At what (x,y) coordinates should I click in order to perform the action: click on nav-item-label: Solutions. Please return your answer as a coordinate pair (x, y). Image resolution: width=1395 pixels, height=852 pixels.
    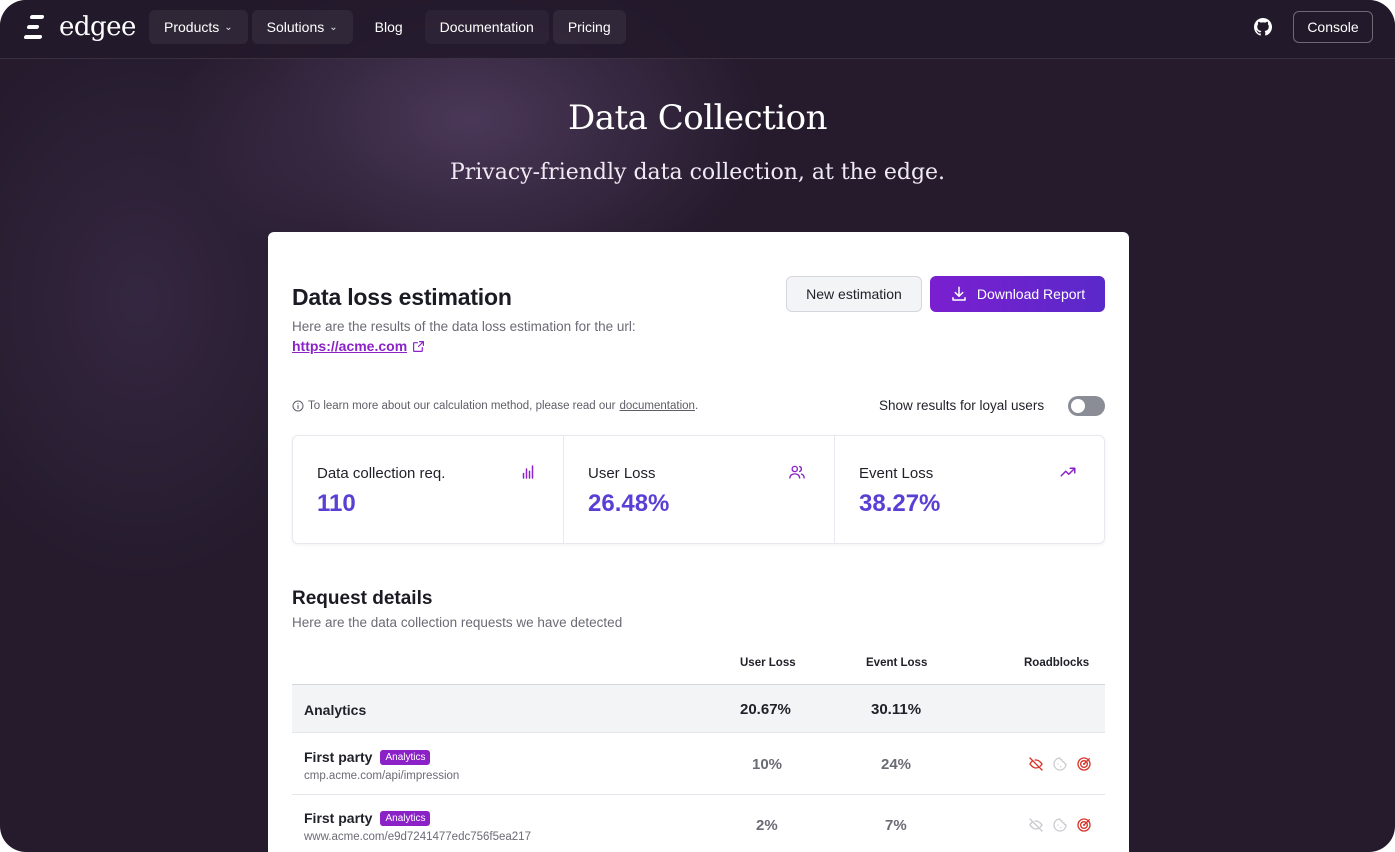
    Looking at the image, I should click on (295, 27).